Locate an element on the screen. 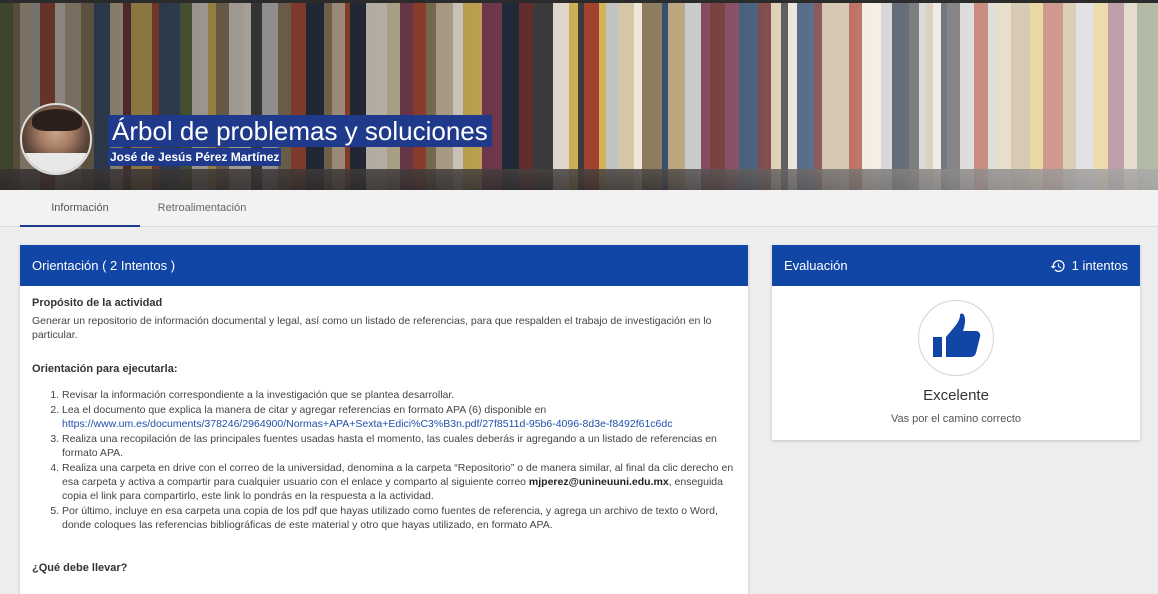  evaluation-result: Excelente is located at coordinates (956, 395).